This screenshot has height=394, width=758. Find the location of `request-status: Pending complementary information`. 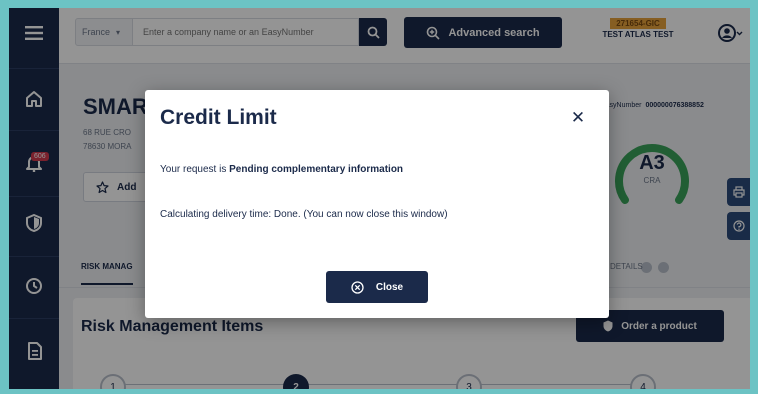

request-status: Pending complementary information is located at coordinates (316, 169).